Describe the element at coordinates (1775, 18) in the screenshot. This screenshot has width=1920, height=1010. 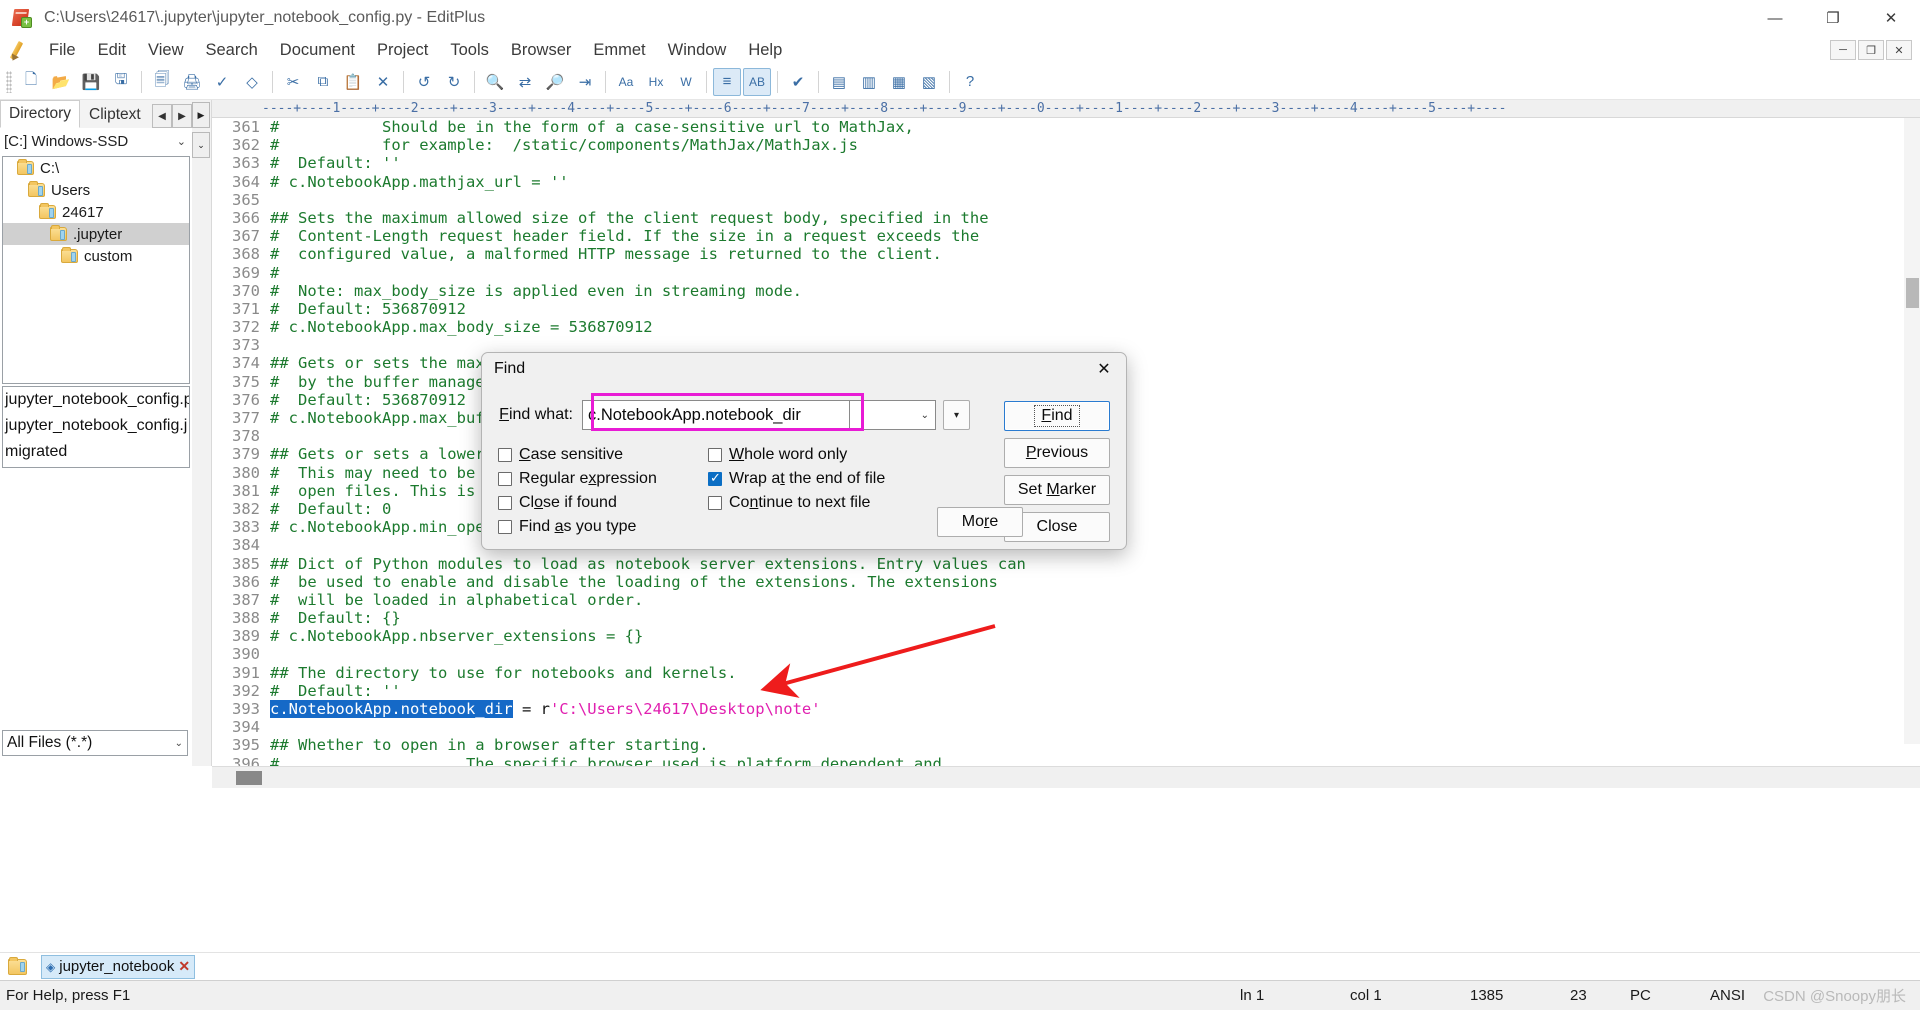
I see `minimize-button: —` at that location.